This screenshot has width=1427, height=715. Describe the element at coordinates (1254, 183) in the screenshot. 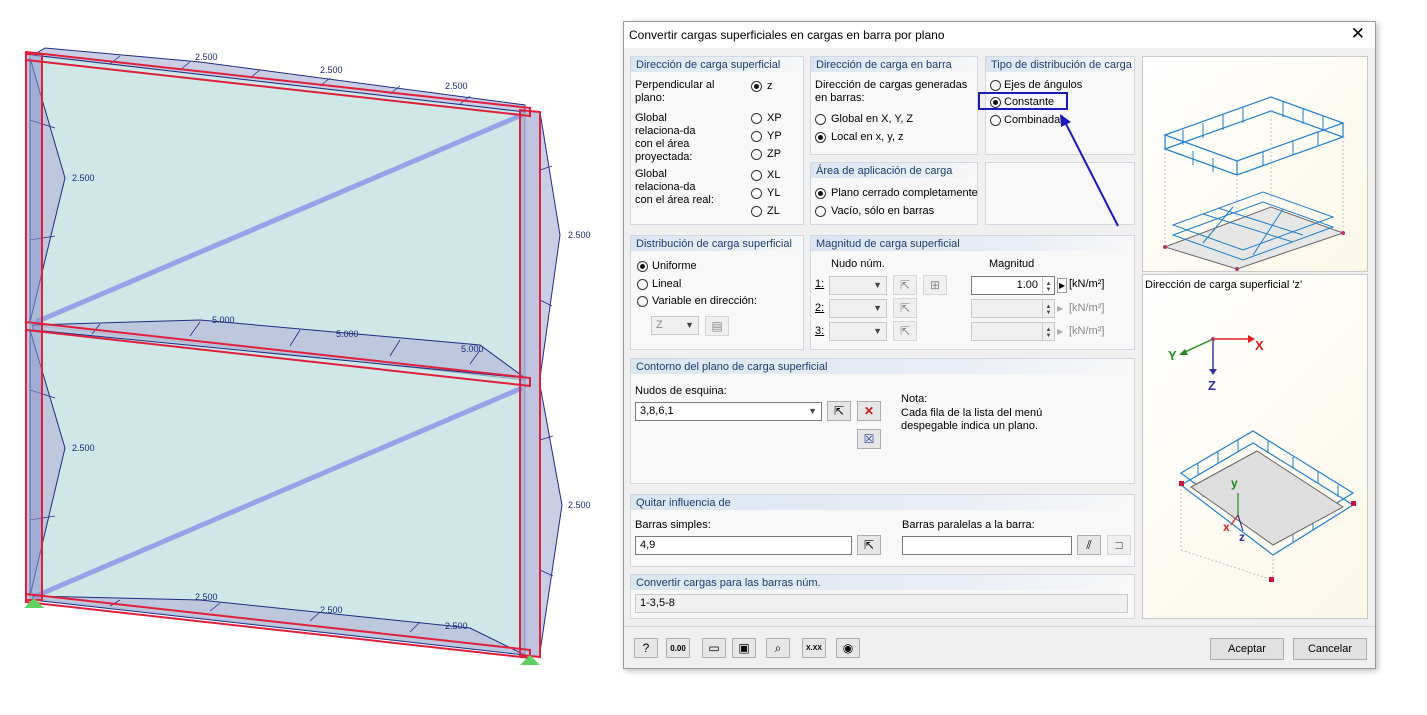

I see `constant-distribution-illustration` at that location.